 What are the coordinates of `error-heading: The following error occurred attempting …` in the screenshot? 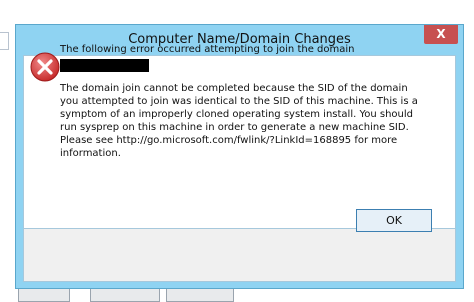 It's located at (207, 49).